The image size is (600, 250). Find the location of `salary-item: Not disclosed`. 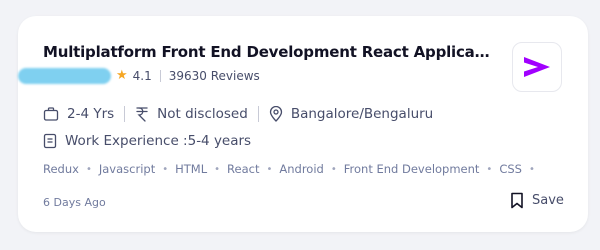

salary-item: Not disclosed is located at coordinates (191, 114).